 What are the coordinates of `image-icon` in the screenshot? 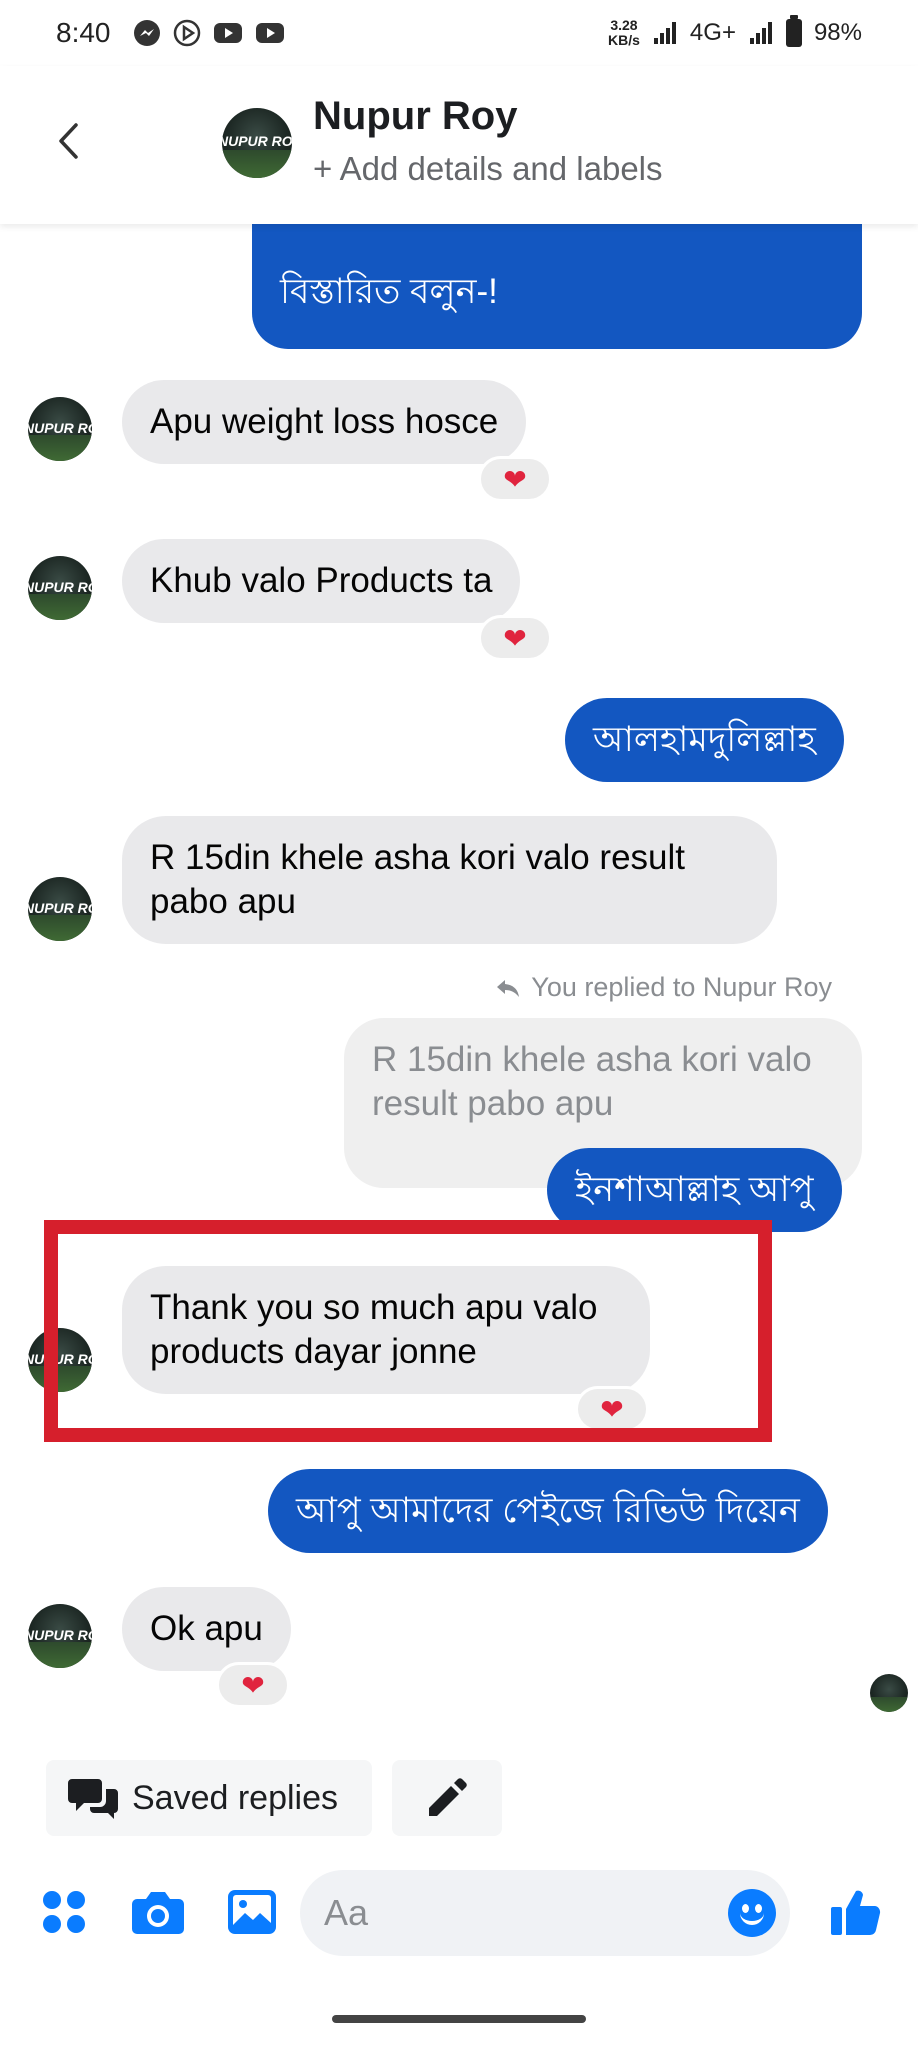 It's located at (252, 1912).